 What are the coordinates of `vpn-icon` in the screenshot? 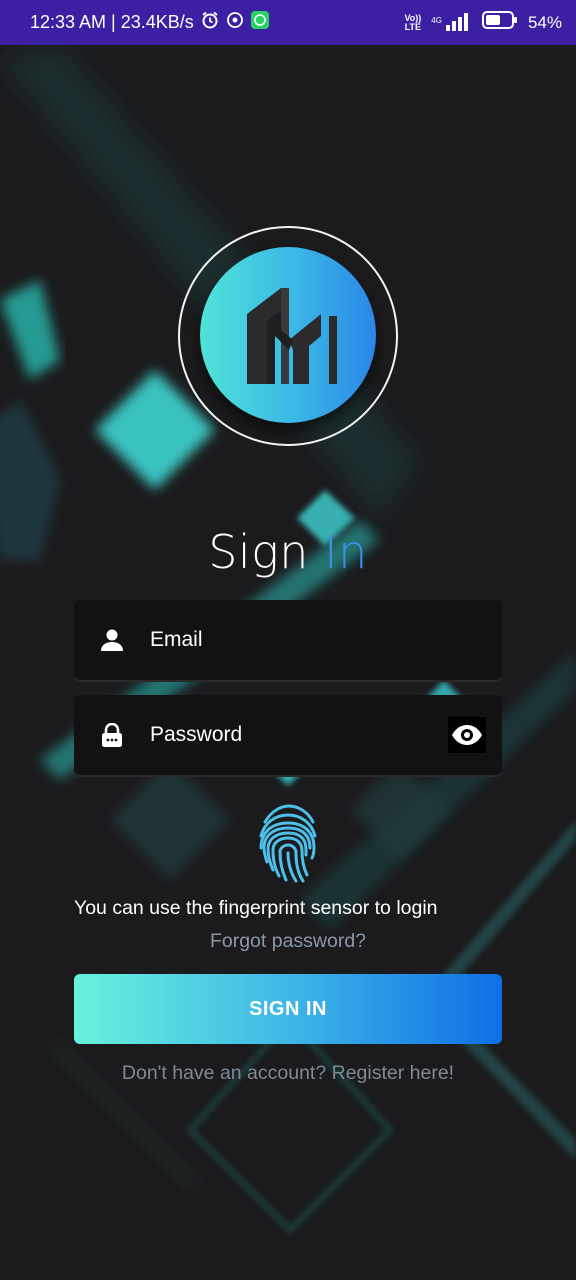 It's located at (235, 22).